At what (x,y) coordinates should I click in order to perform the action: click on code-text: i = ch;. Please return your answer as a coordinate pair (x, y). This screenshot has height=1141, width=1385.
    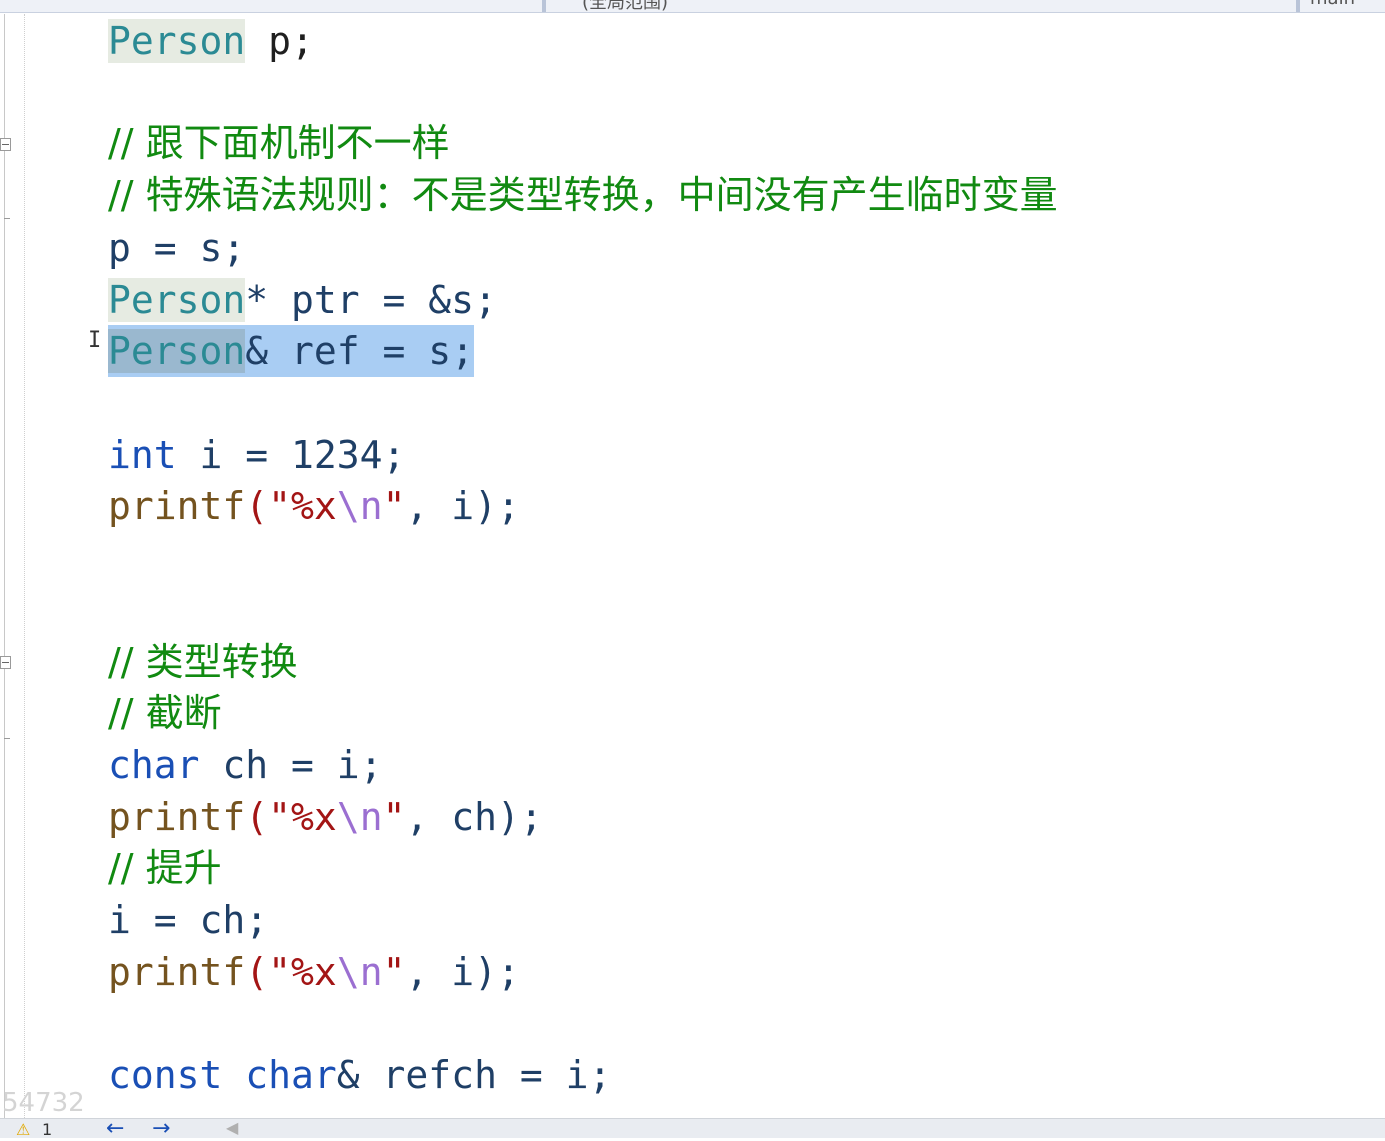
    Looking at the image, I should click on (188, 920).